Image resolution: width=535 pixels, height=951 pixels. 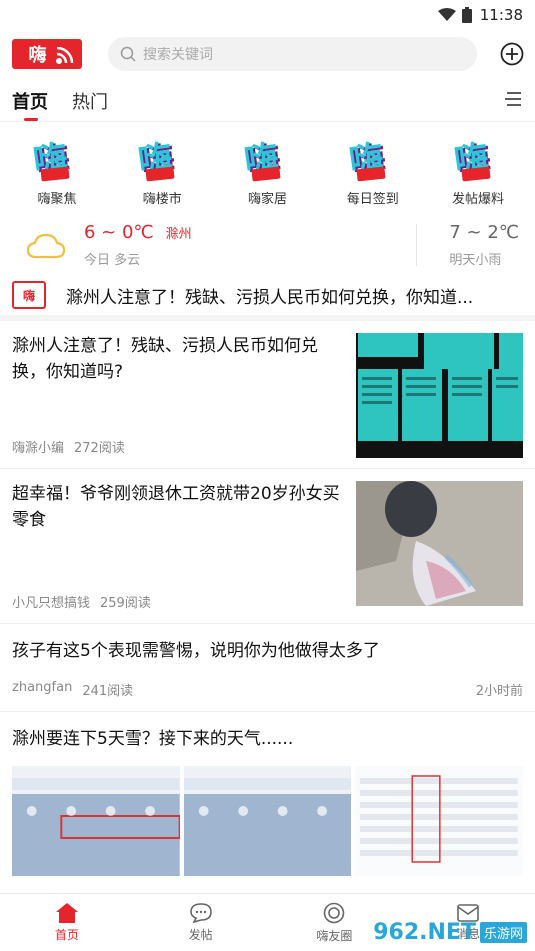 I want to click on app-logo: 嗨, so click(x=47, y=54).